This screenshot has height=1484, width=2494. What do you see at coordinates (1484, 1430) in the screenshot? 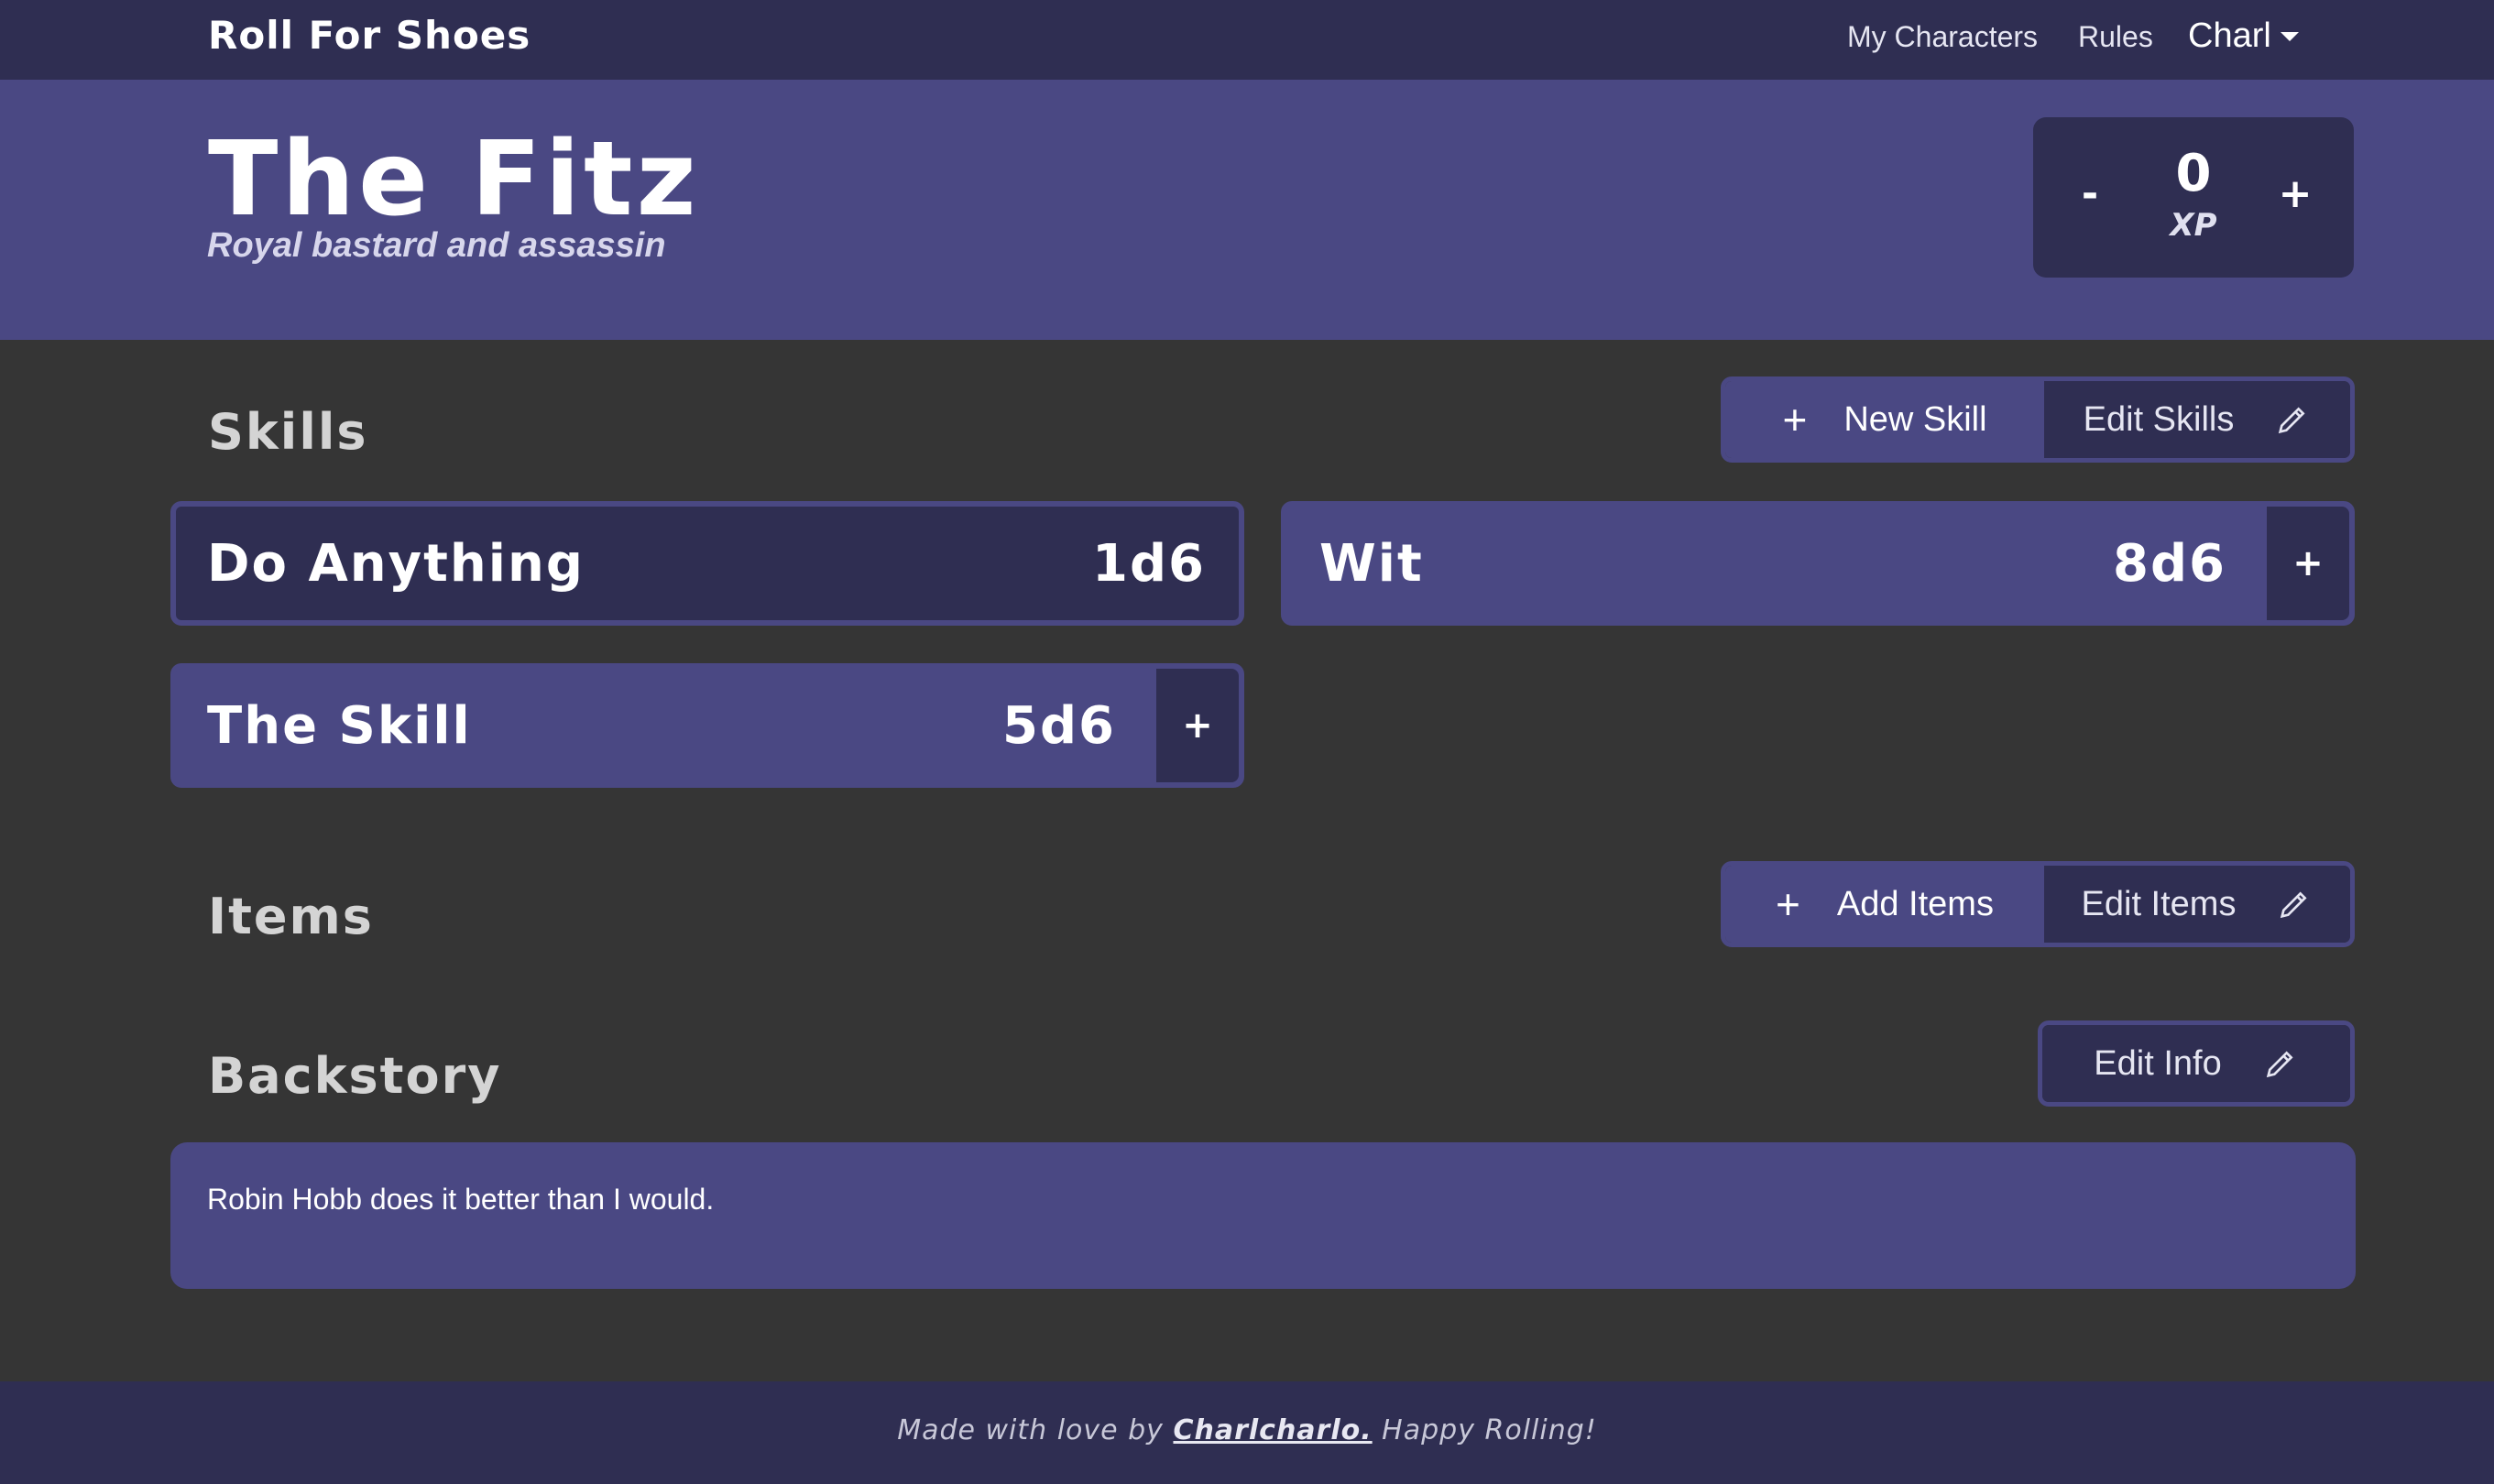
I see `footer-suffix: Happy Rolling!` at bounding box center [1484, 1430].